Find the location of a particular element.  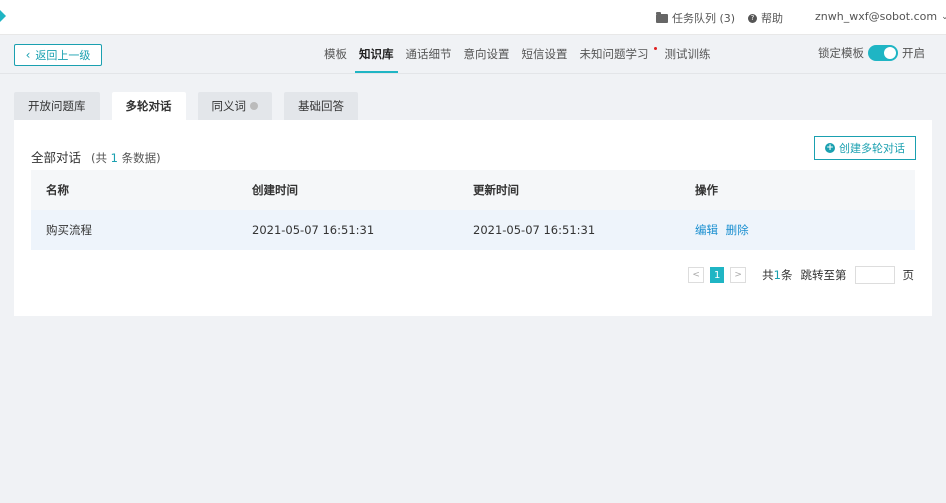

tab-knowledge-base: 知识库 is located at coordinates (376, 54).